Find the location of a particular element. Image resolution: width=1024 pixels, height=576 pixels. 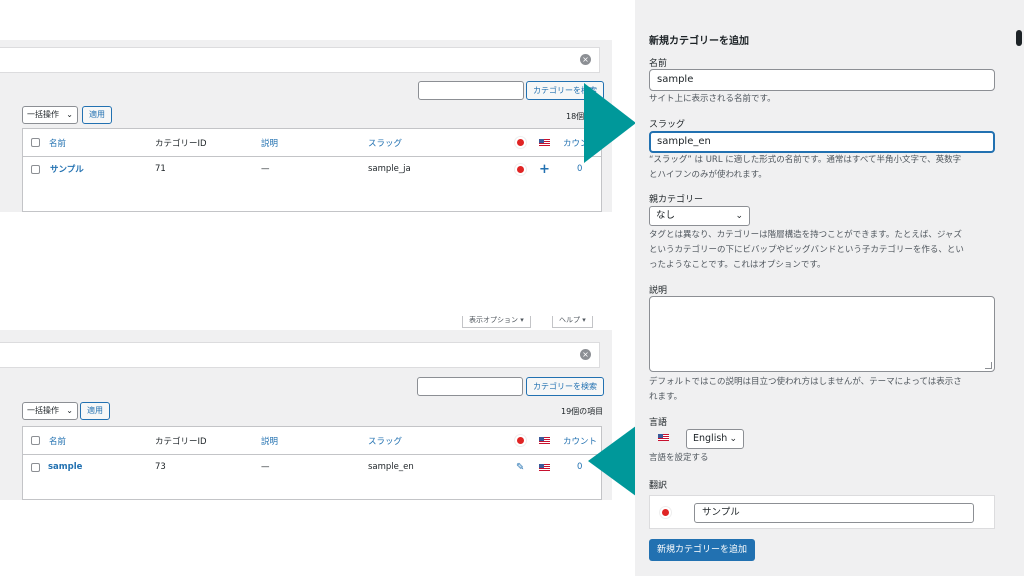

parent-help-line-1: タグとは異なり、カテゴリーは階層構造を持つことができます。たとえば、ジャズ is located at coordinates (805, 235).